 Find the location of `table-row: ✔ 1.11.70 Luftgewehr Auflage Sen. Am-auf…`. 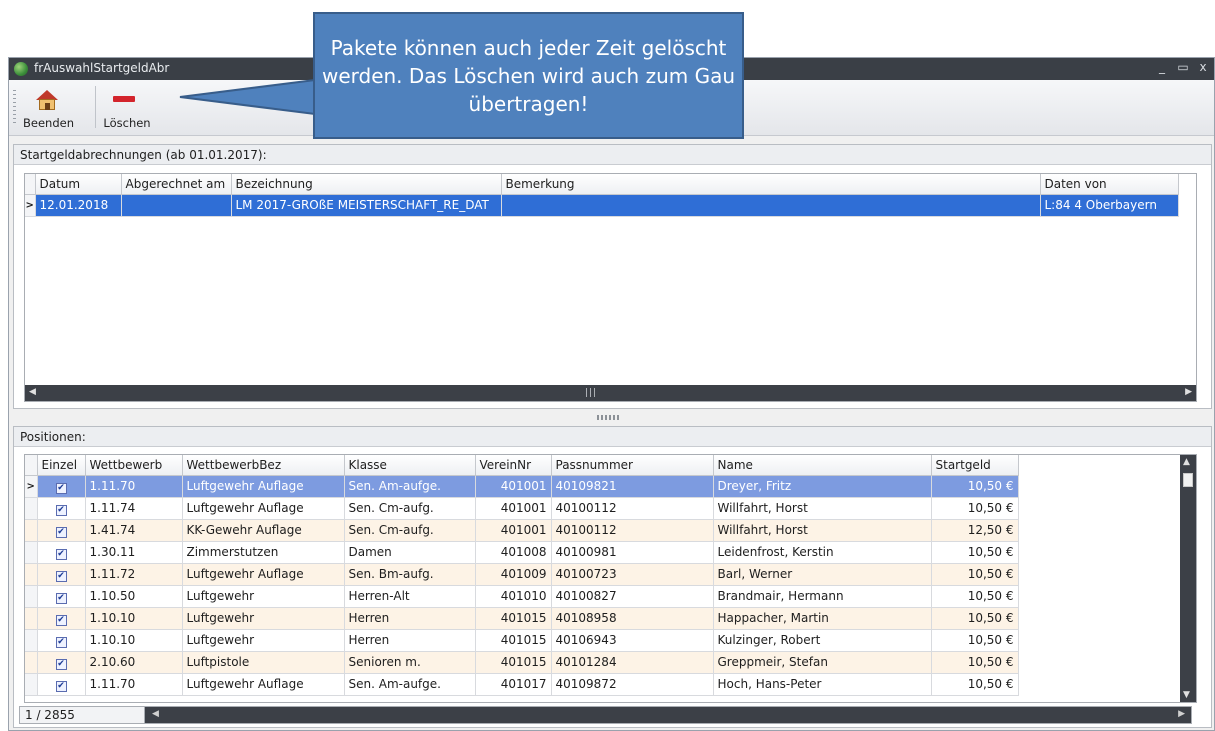

table-row: ✔ 1.11.70 Luftgewehr Auflage Sen. Am-auf… is located at coordinates (522, 684).